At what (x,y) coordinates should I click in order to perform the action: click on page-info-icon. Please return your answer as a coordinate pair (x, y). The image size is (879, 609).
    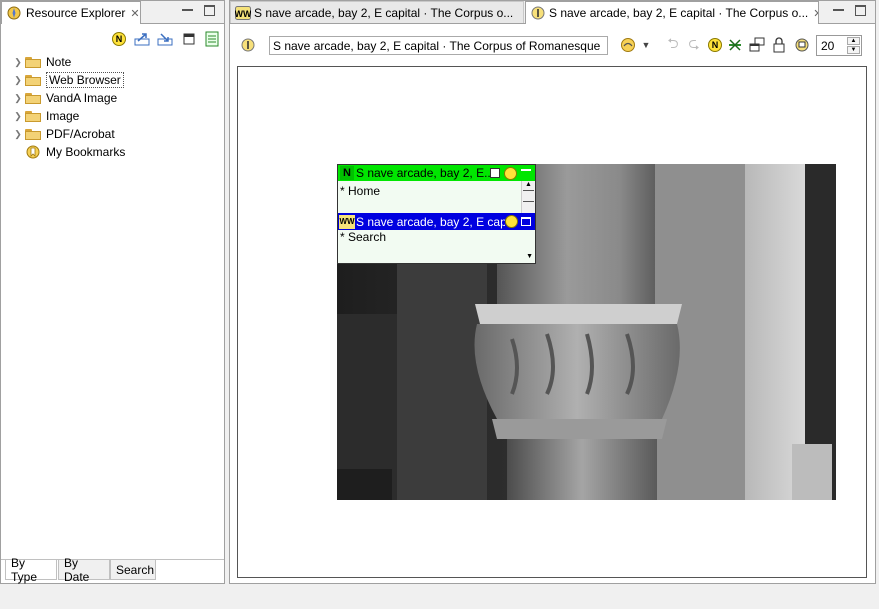
    Looking at the image, I should click on (248, 45).